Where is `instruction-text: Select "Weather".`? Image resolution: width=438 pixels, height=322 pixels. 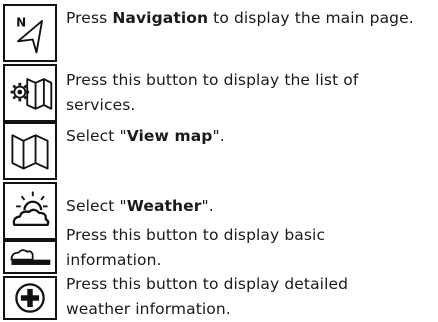
instruction-text: Select "Weather". is located at coordinates (140, 206).